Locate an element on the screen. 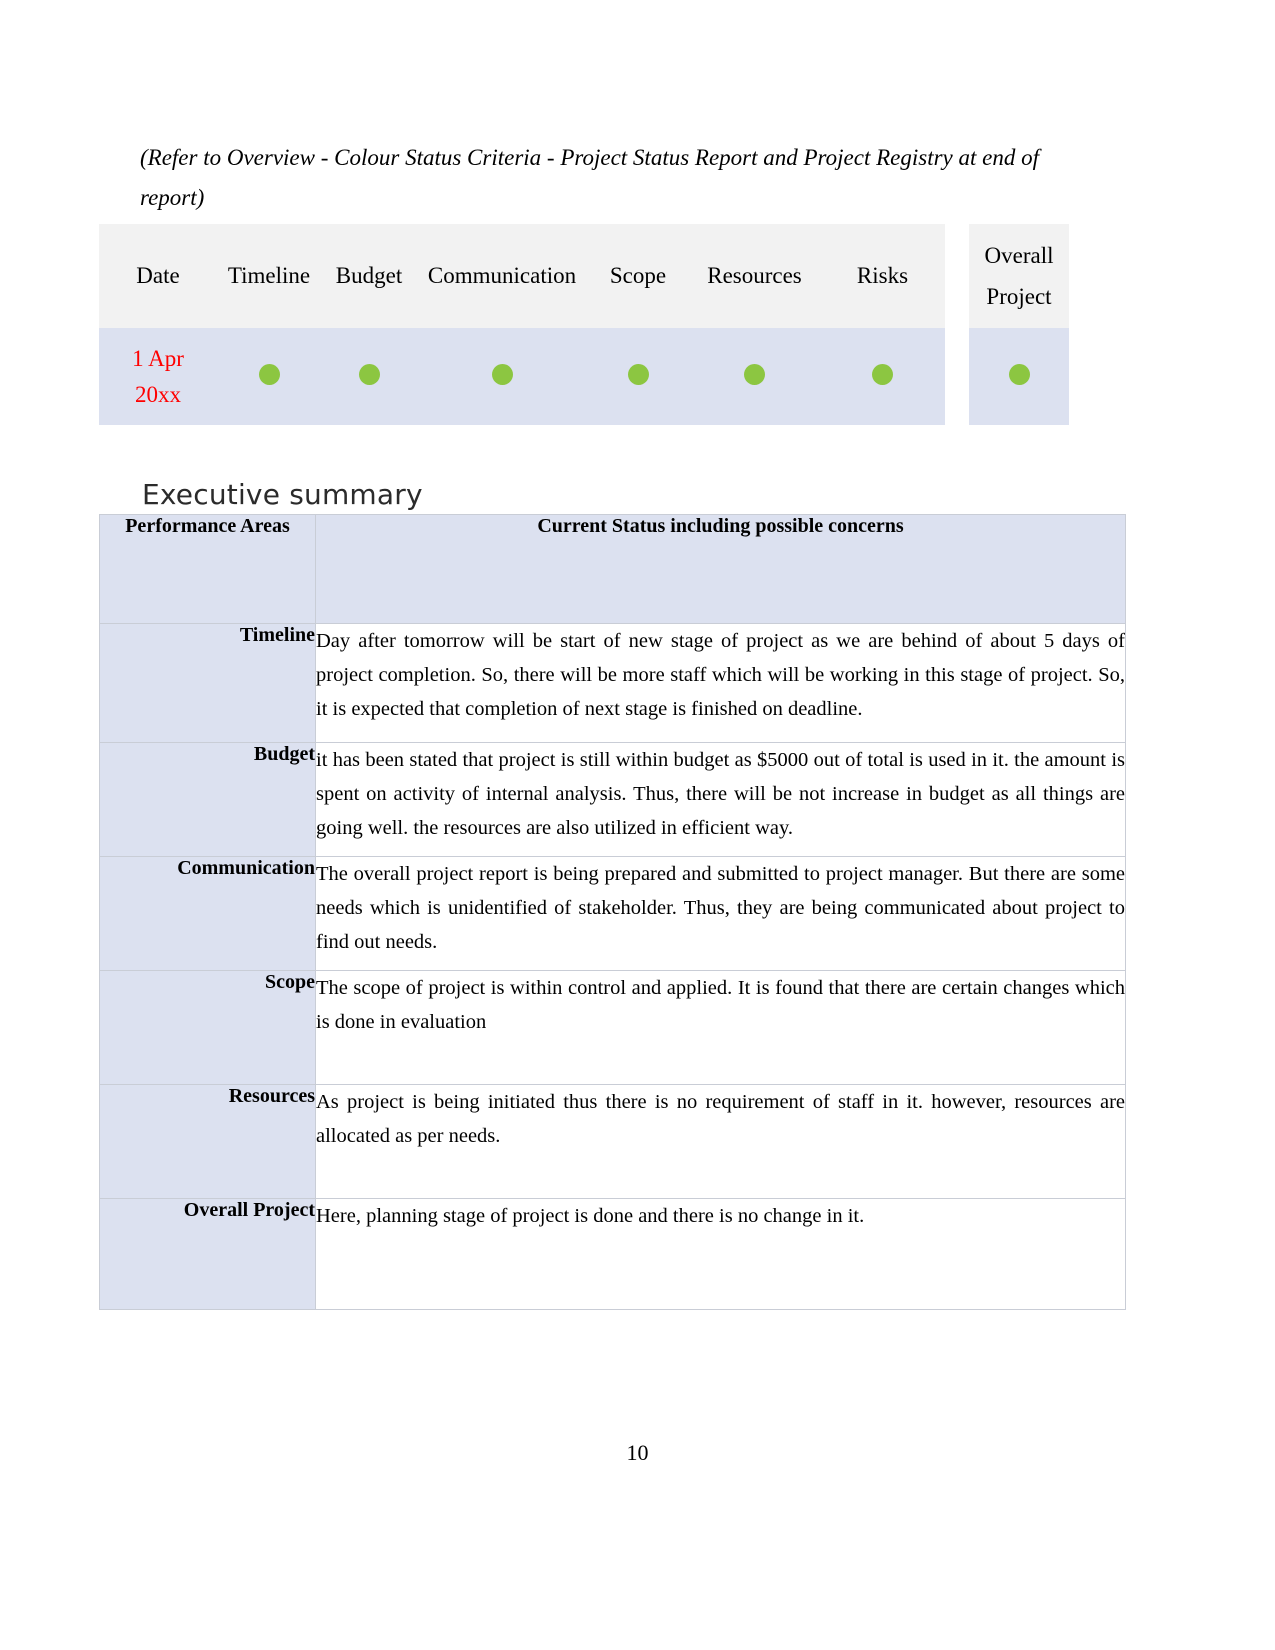 The height and width of the screenshot is (1650, 1275). status-cell-date: 1 Apr 20xx is located at coordinates (158, 376).